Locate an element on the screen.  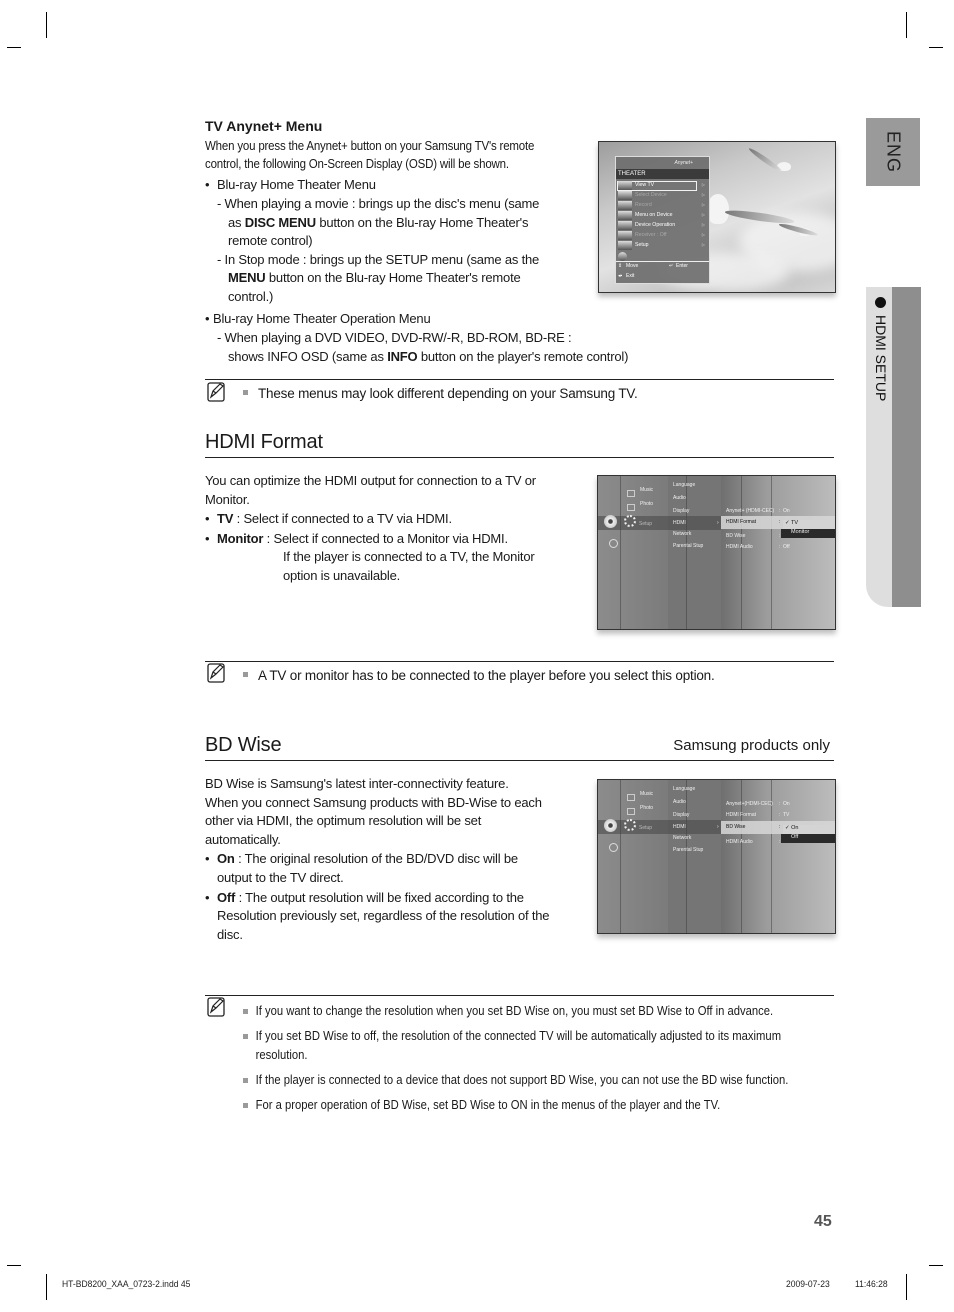
dropdown-selected-label: On is located at coordinates (795, 828).